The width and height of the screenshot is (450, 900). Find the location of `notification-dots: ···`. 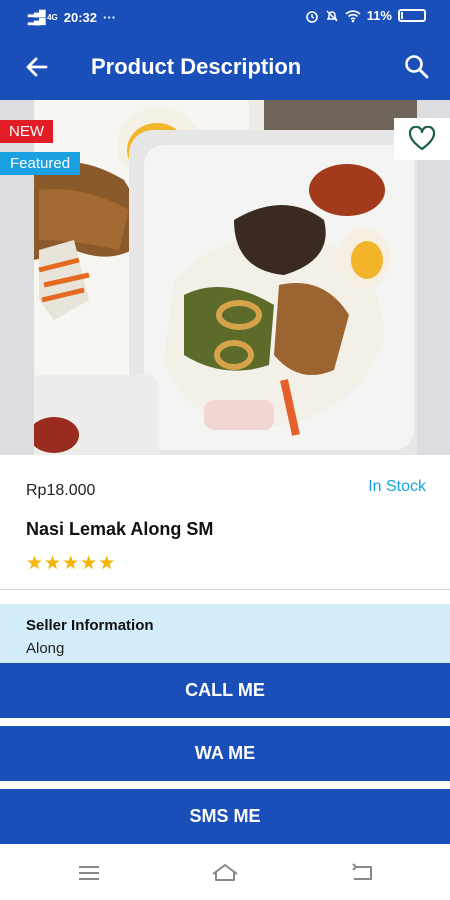

notification-dots: ··· is located at coordinates (109, 17).